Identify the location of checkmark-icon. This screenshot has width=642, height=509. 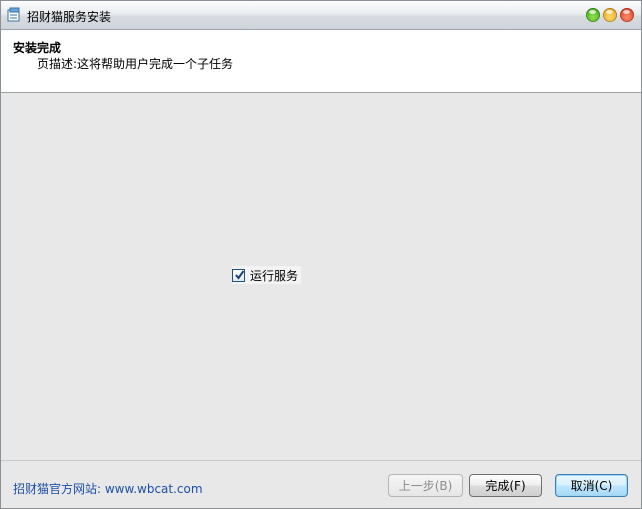
(240, 274).